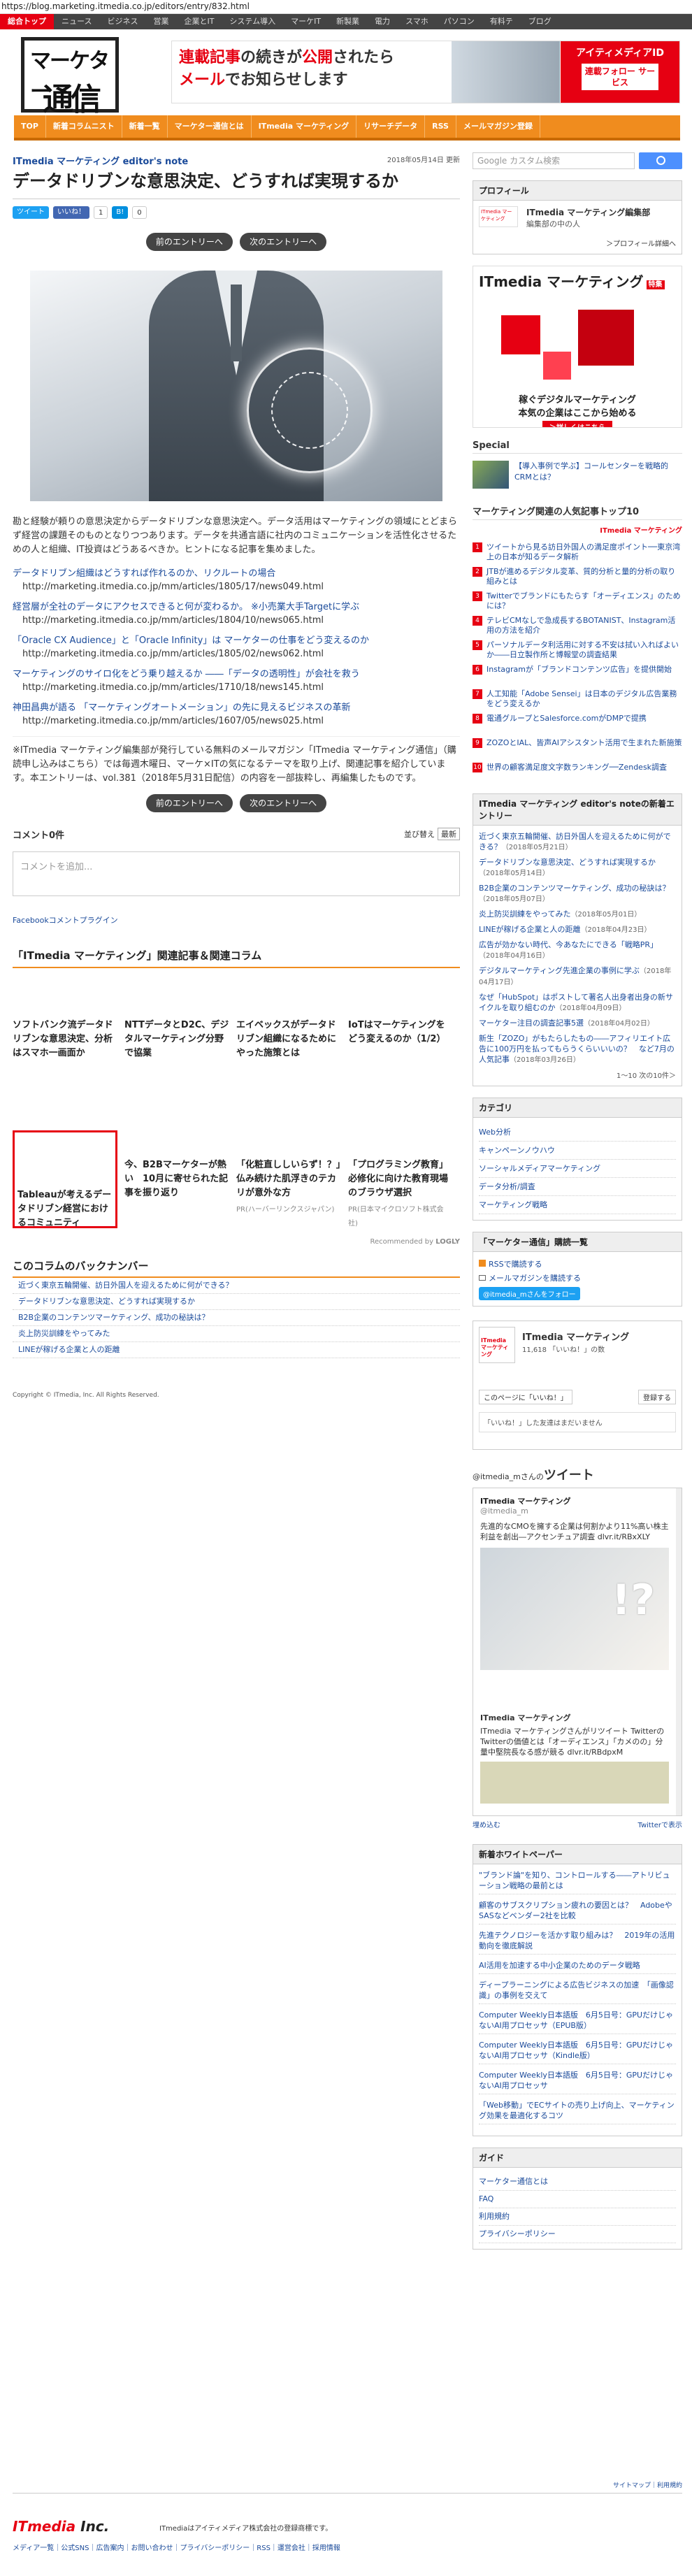 The height and width of the screenshot is (2576, 692). What do you see at coordinates (577, 601) in the screenshot?
I see `ranking-item: 3 Twitterでブランドにもたらす「オーディエンス」のためには？` at bounding box center [577, 601].